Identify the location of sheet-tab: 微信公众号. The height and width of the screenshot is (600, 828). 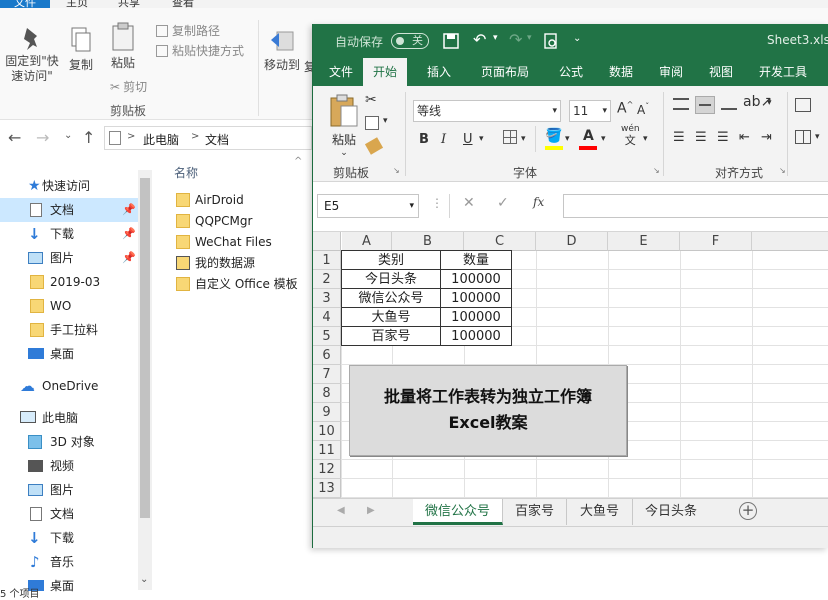
(458, 512).